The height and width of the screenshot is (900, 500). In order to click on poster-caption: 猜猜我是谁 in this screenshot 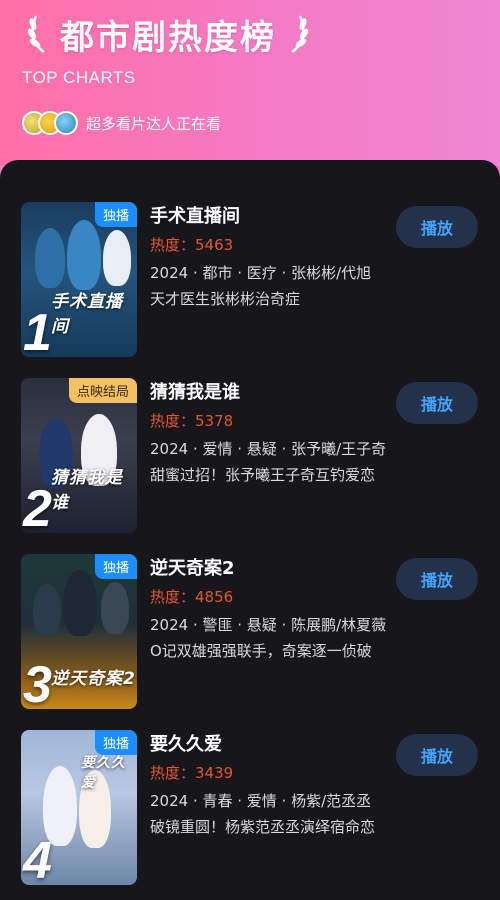, I will do `click(87, 490)`.